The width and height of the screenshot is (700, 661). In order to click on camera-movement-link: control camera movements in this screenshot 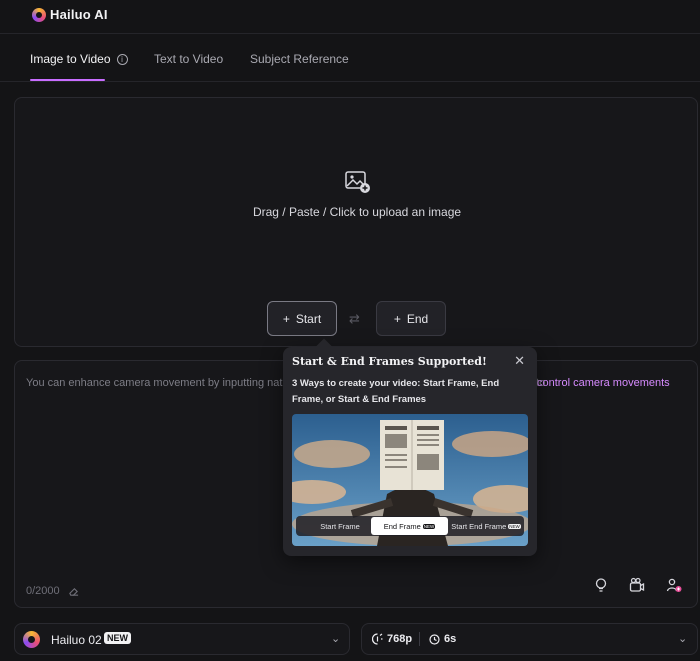, I will do `click(603, 383)`.